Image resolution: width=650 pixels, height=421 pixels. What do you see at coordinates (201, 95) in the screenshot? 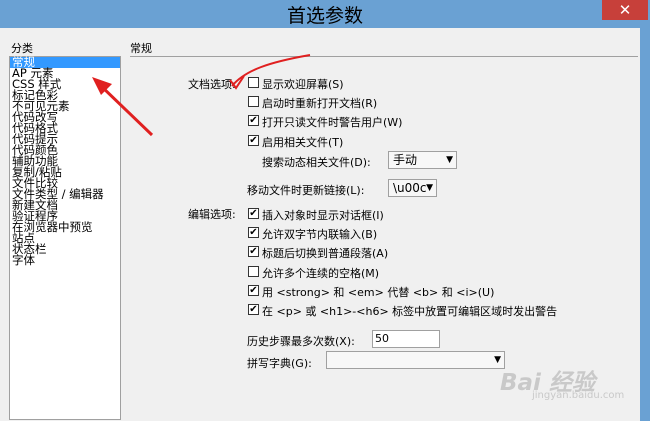
I see `annotation-overlay` at bounding box center [201, 95].